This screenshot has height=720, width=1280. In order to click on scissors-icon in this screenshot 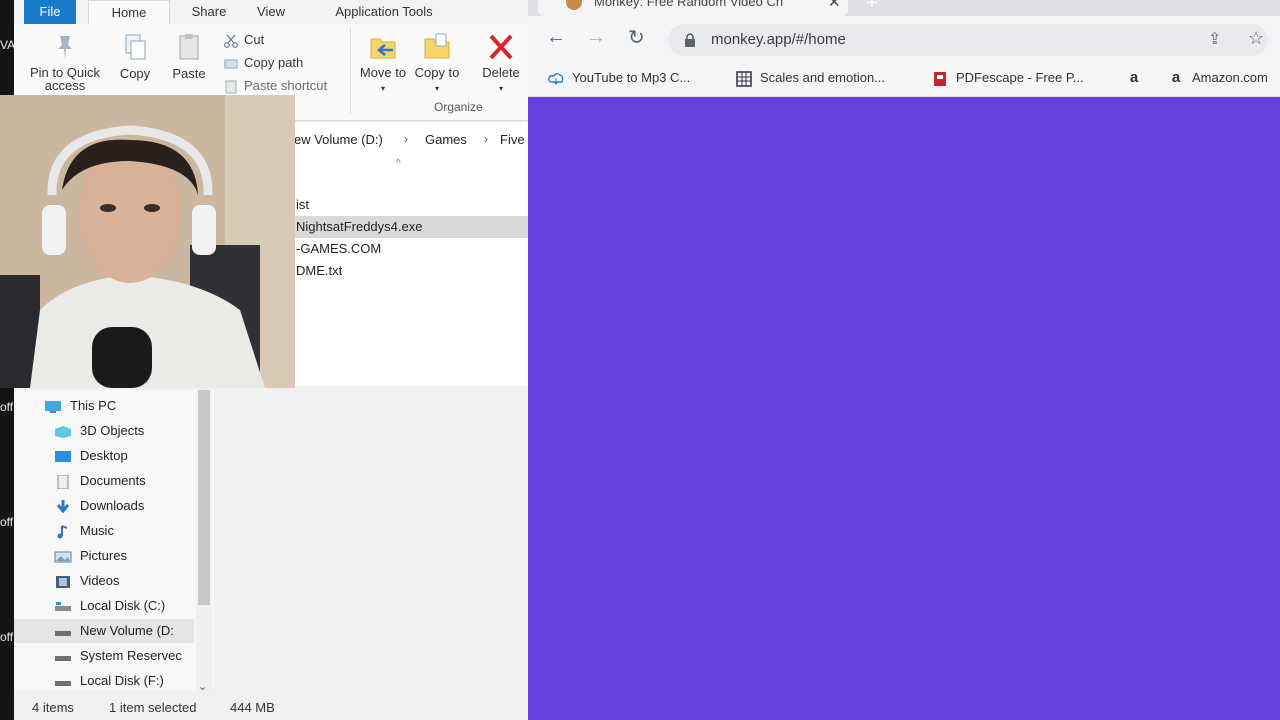, I will do `click(231, 41)`.